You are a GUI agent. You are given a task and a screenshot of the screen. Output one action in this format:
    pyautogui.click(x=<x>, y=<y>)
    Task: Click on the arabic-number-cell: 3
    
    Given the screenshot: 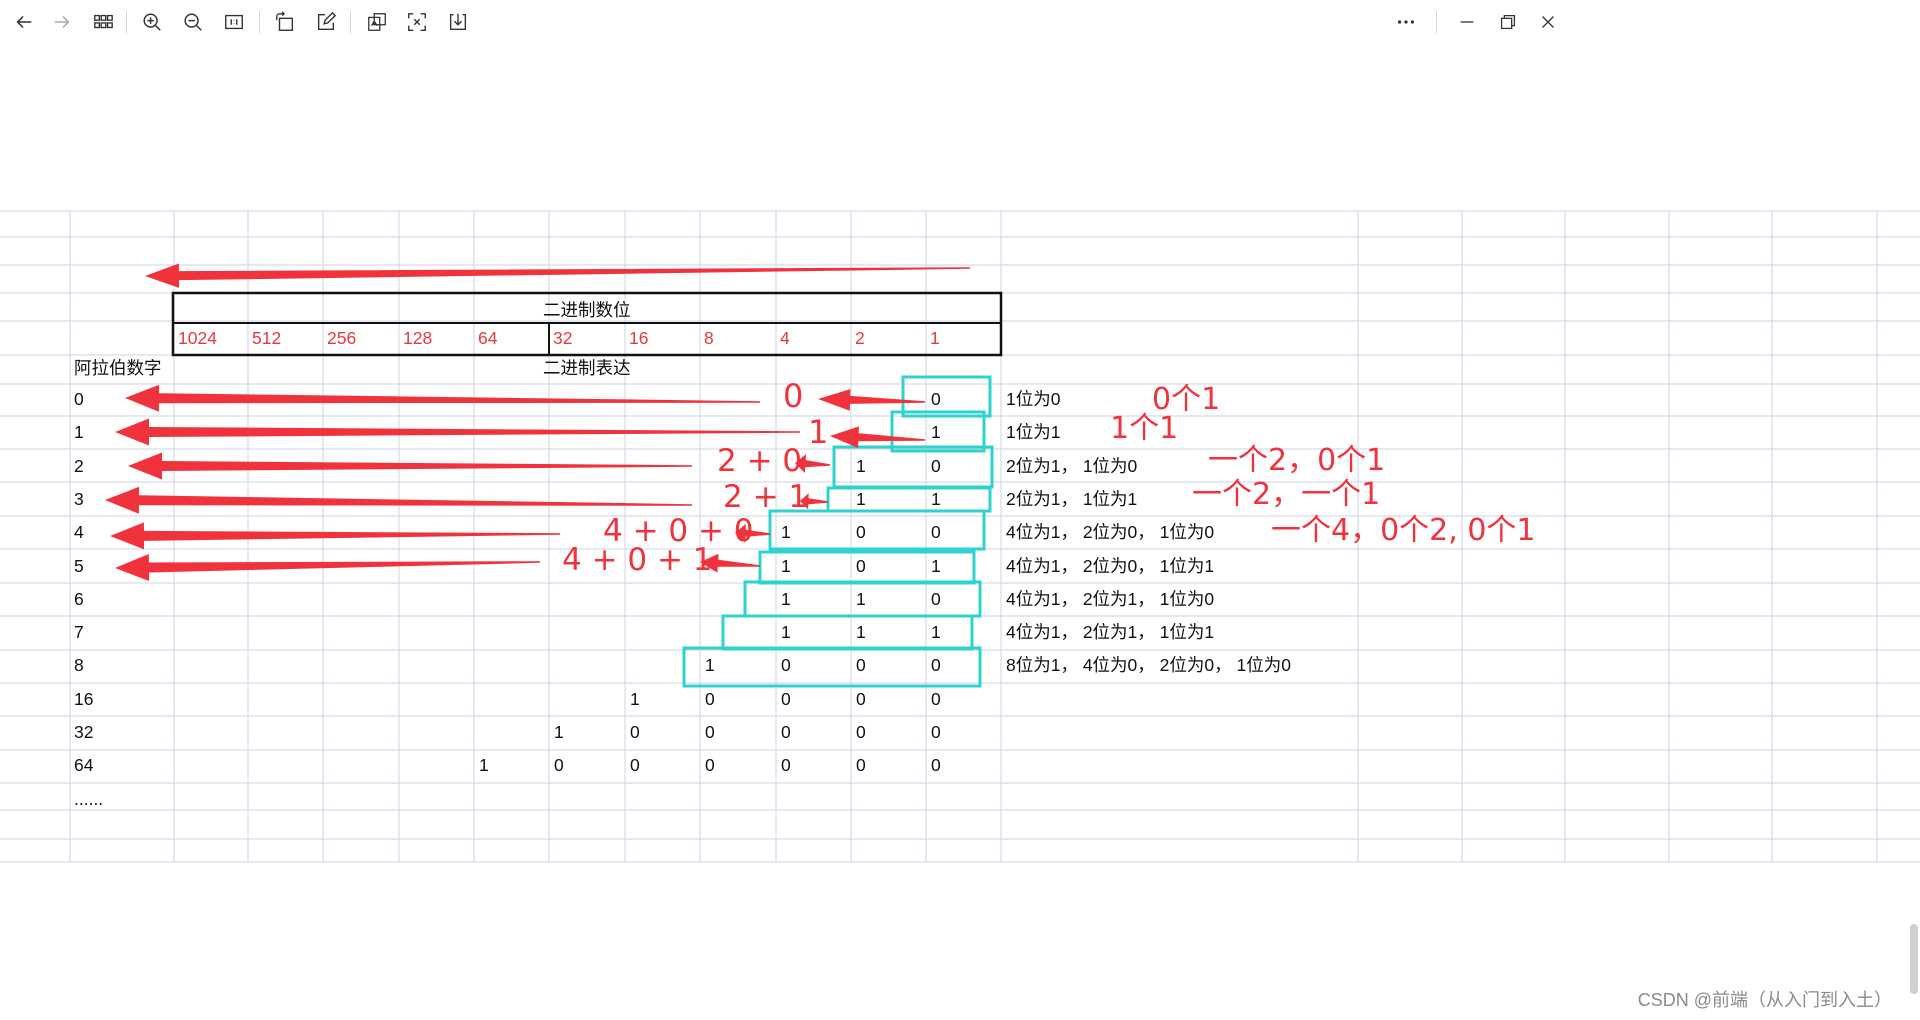 What is the action you would take?
    pyautogui.click(x=79, y=498)
    